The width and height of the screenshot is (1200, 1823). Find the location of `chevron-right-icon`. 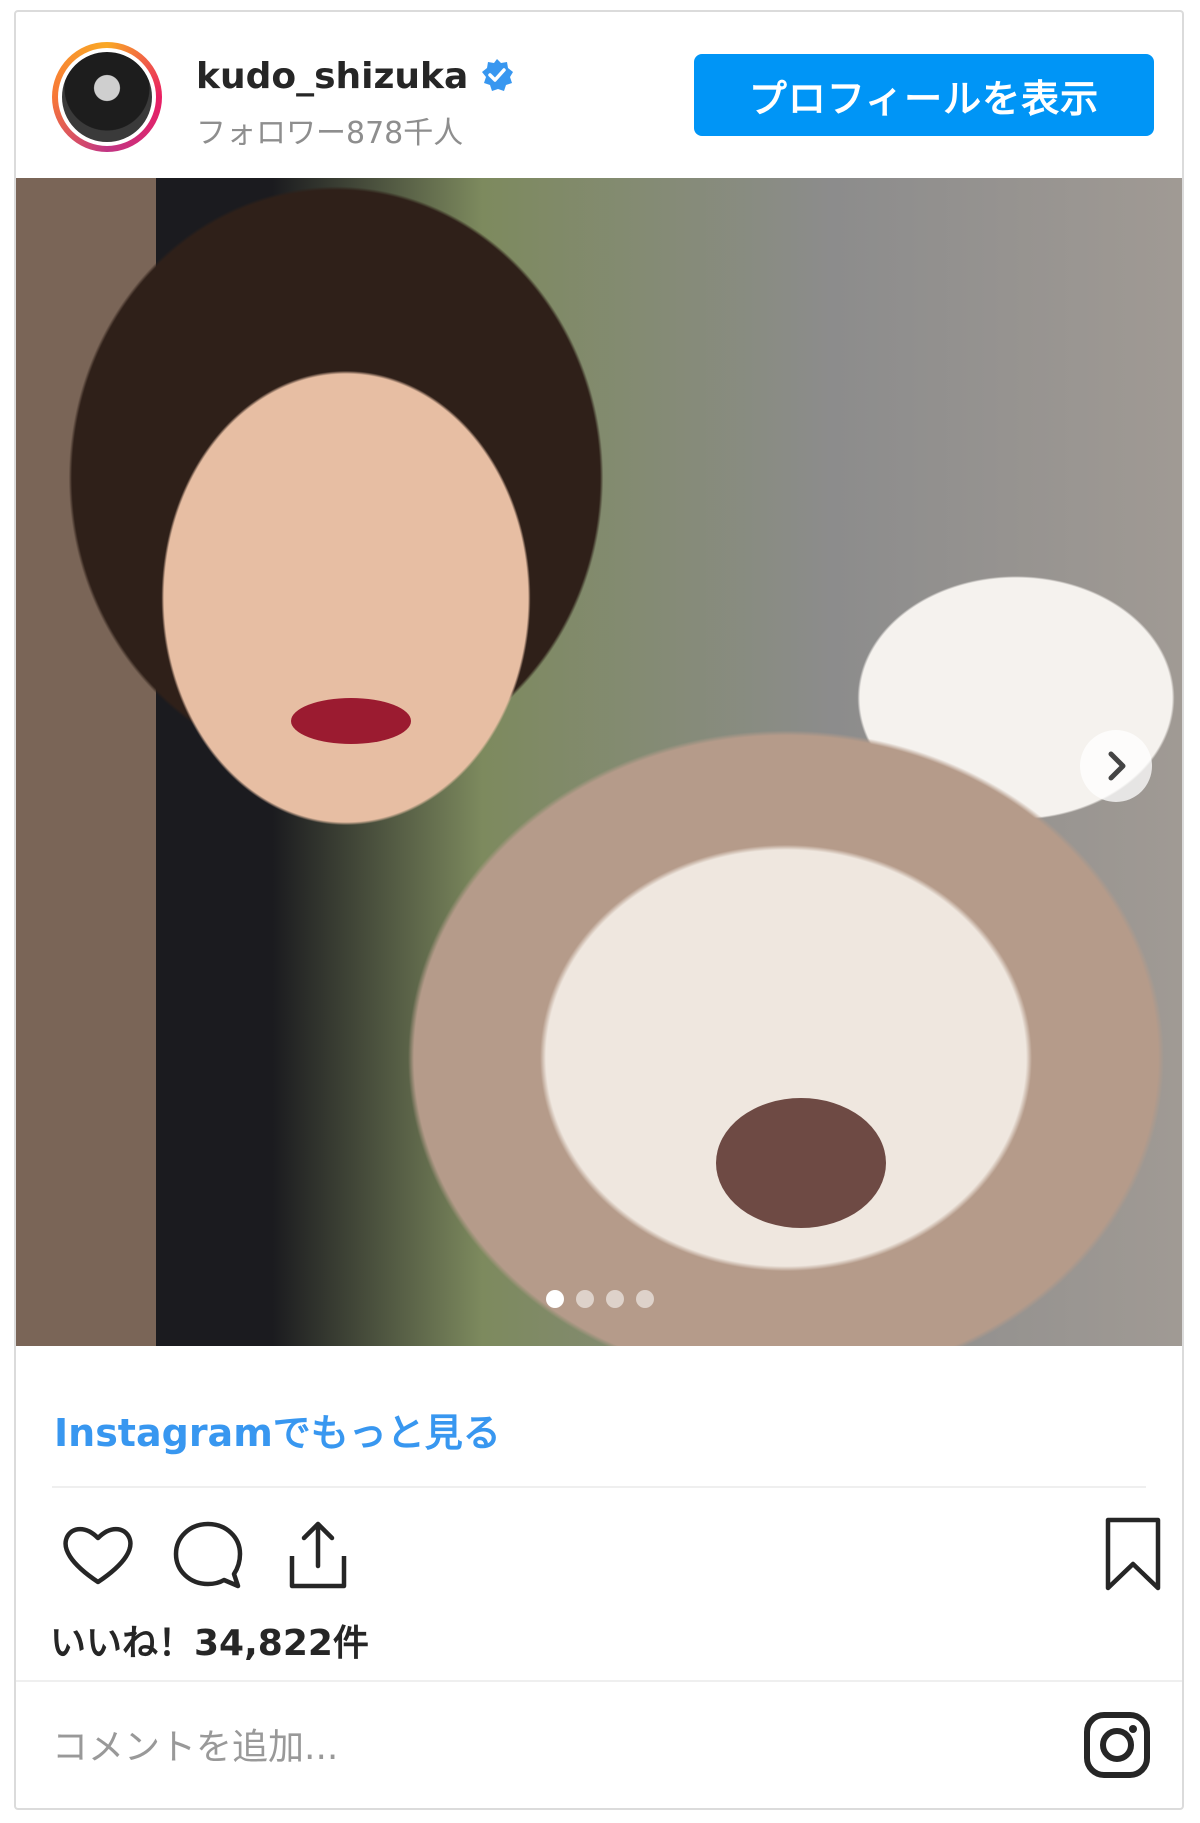

chevron-right-icon is located at coordinates (1116, 766).